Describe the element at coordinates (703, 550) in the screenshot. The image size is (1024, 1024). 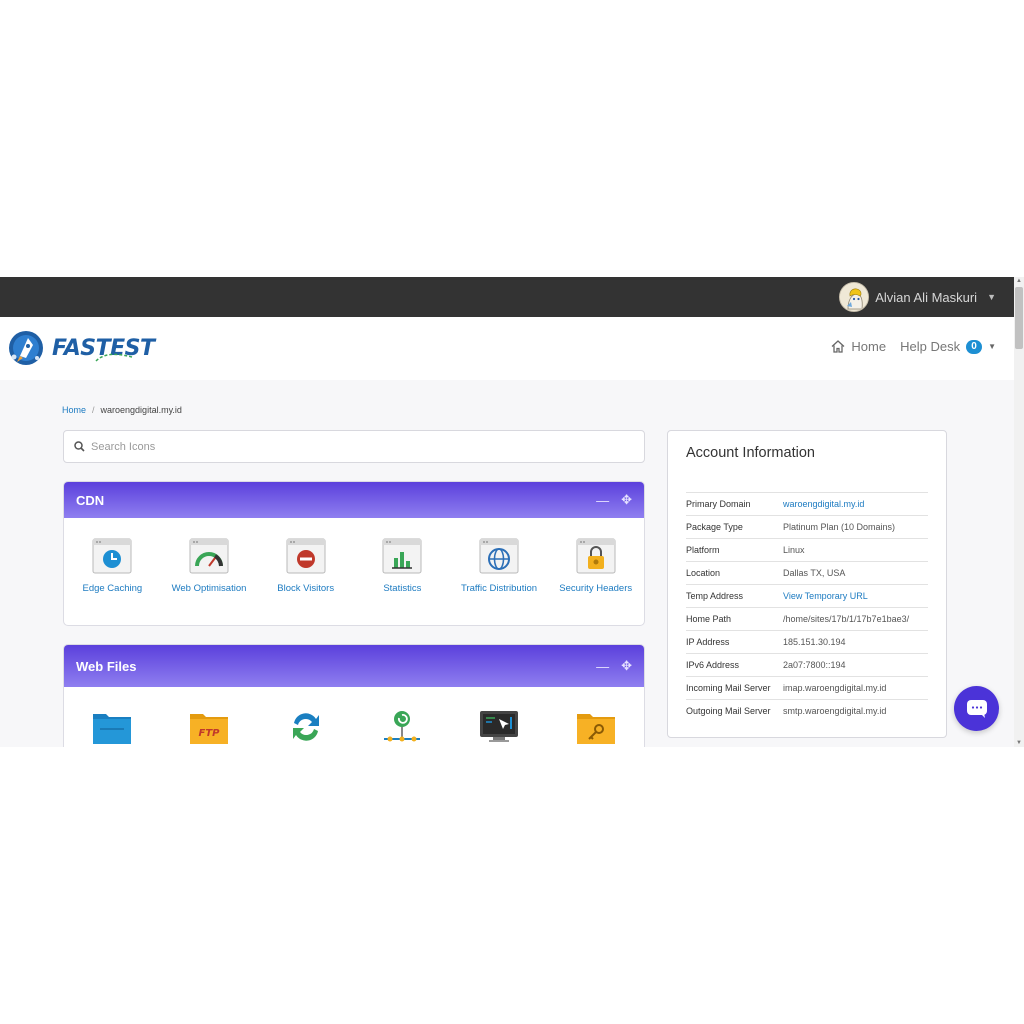
I see `platform-label: Platform` at that location.